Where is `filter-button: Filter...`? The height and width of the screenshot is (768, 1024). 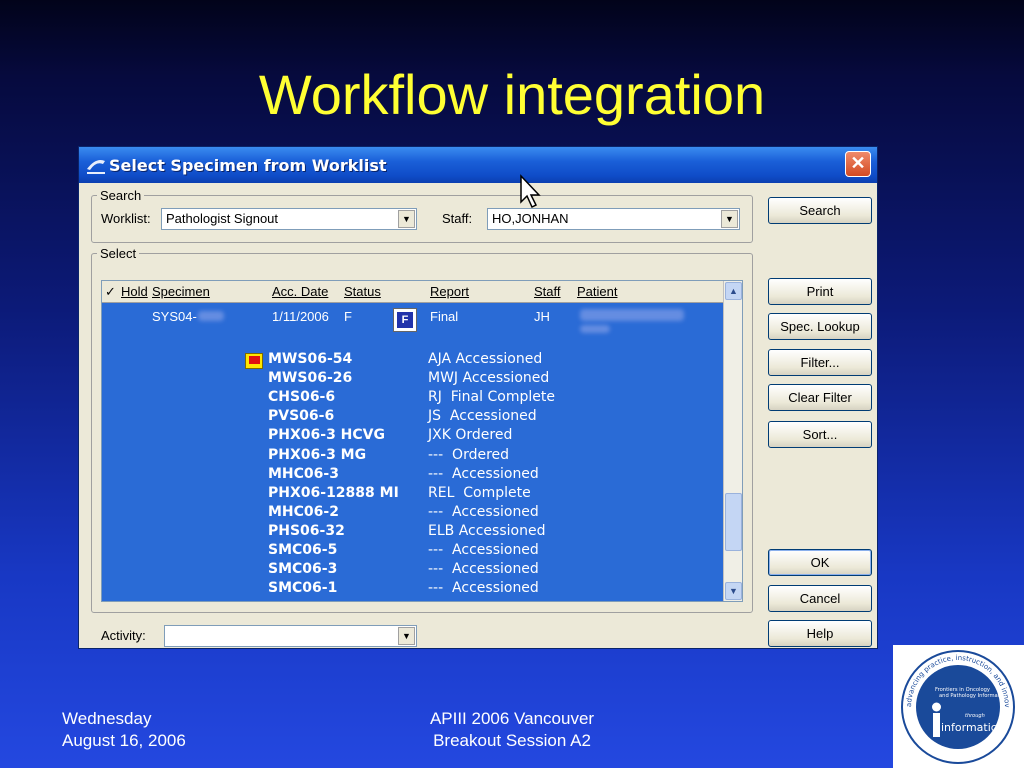 filter-button: Filter... is located at coordinates (820, 362).